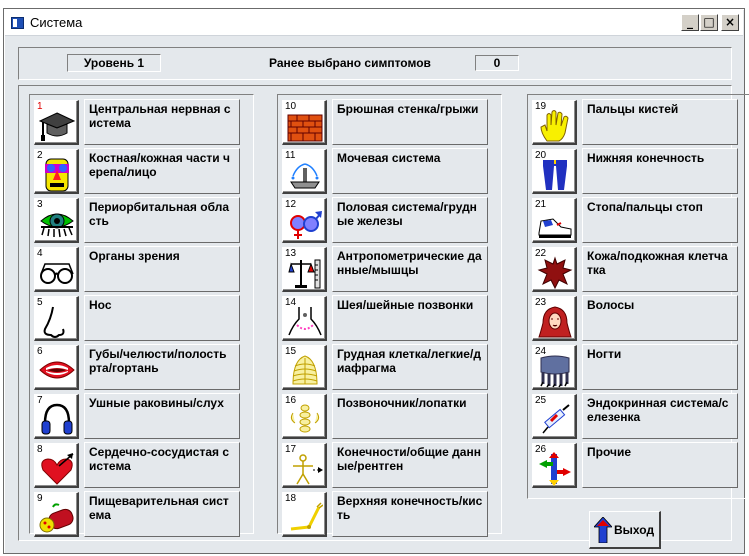 This screenshot has height=556, width=749. Describe the element at coordinates (410, 122) in the screenshot. I see `category-10-label: Брюшная стенка/грыжи` at that location.